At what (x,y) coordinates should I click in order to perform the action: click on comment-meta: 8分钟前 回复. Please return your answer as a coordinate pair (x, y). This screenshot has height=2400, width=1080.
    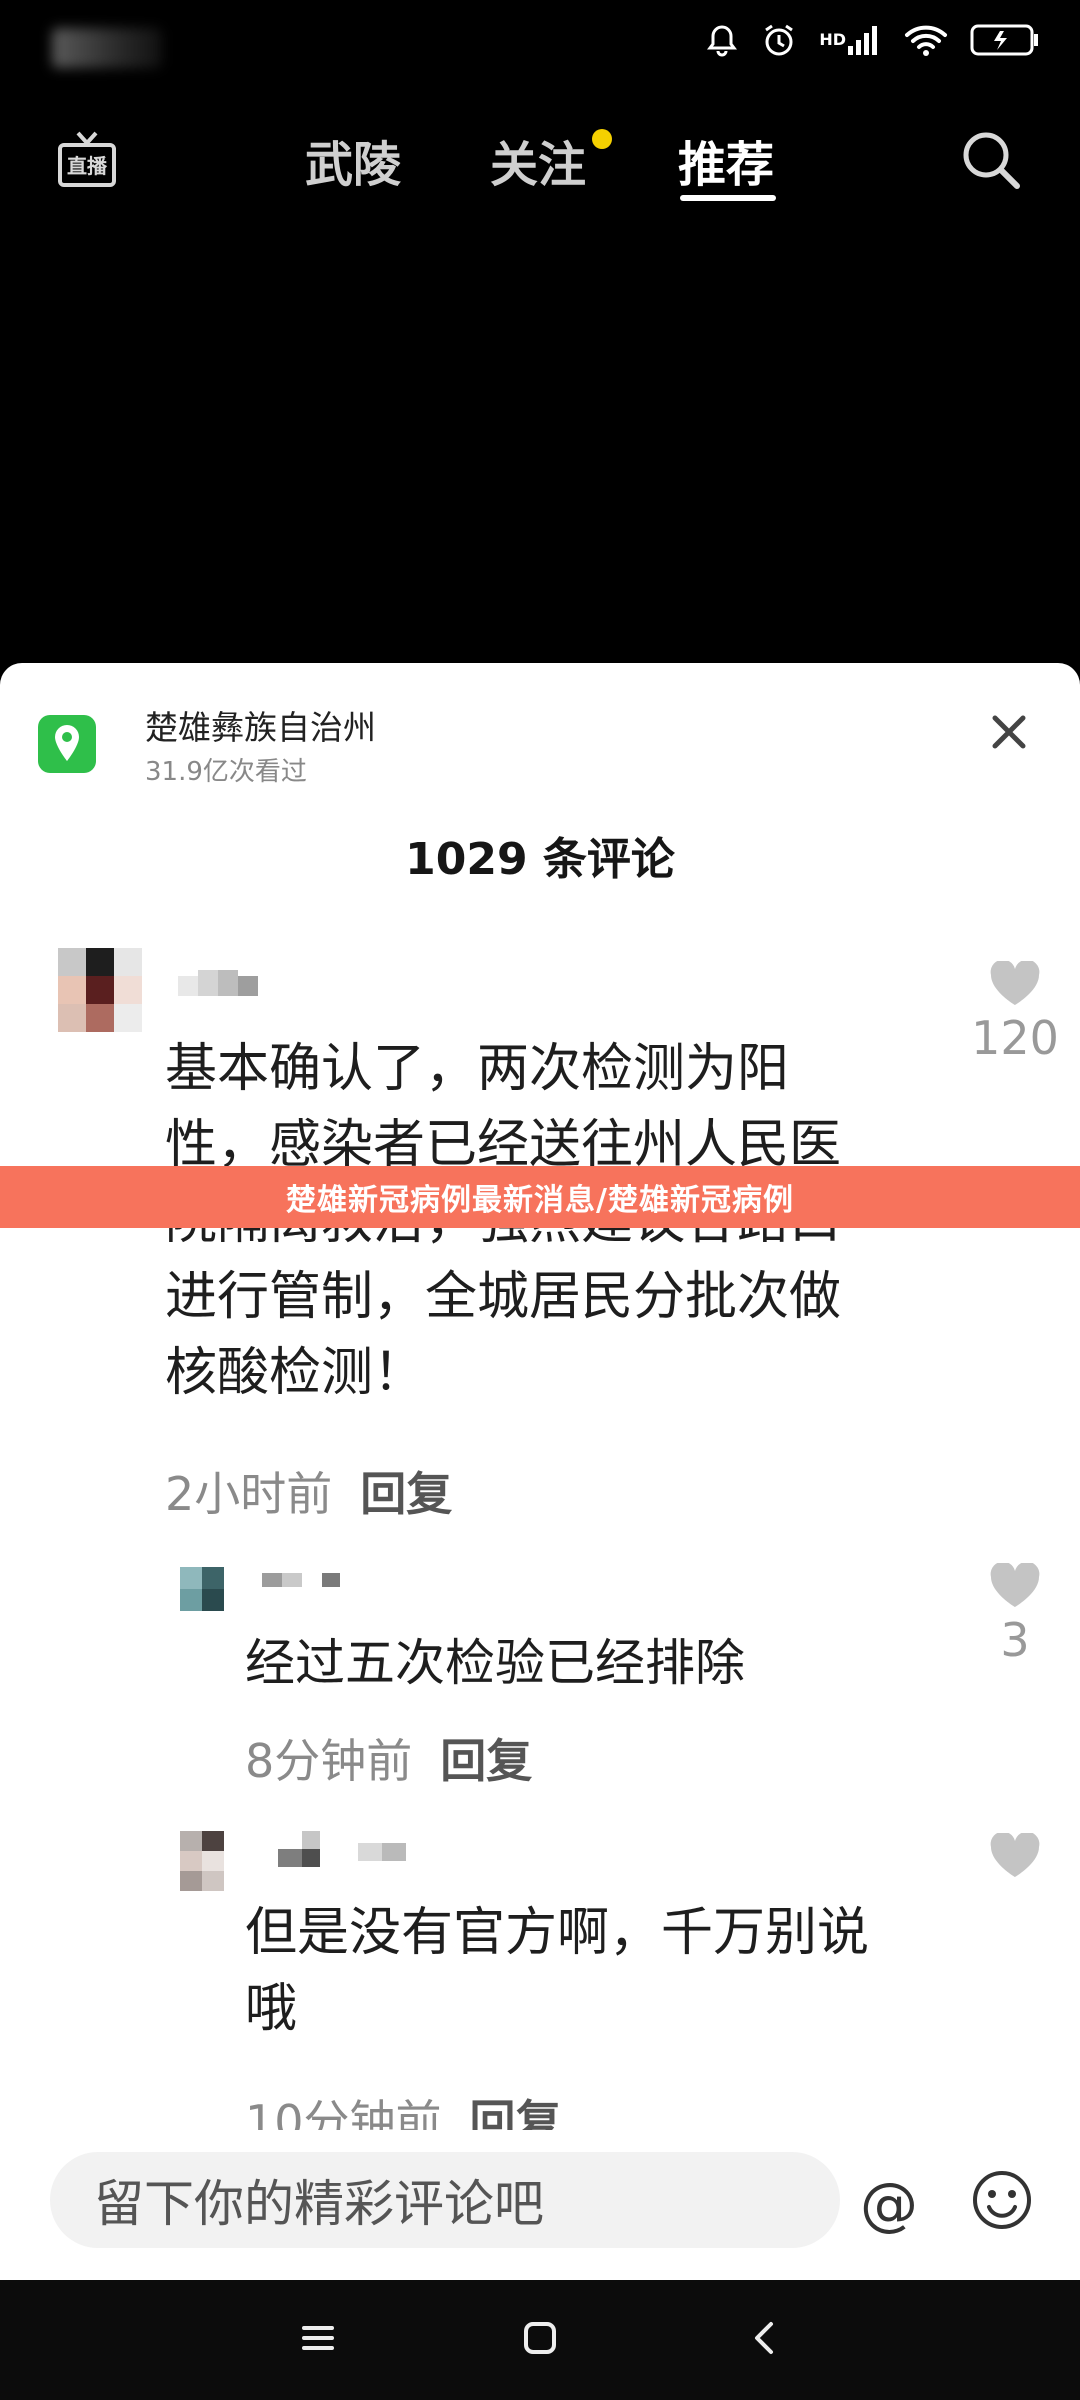
    Looking at the image, I should click on (388, 1758).